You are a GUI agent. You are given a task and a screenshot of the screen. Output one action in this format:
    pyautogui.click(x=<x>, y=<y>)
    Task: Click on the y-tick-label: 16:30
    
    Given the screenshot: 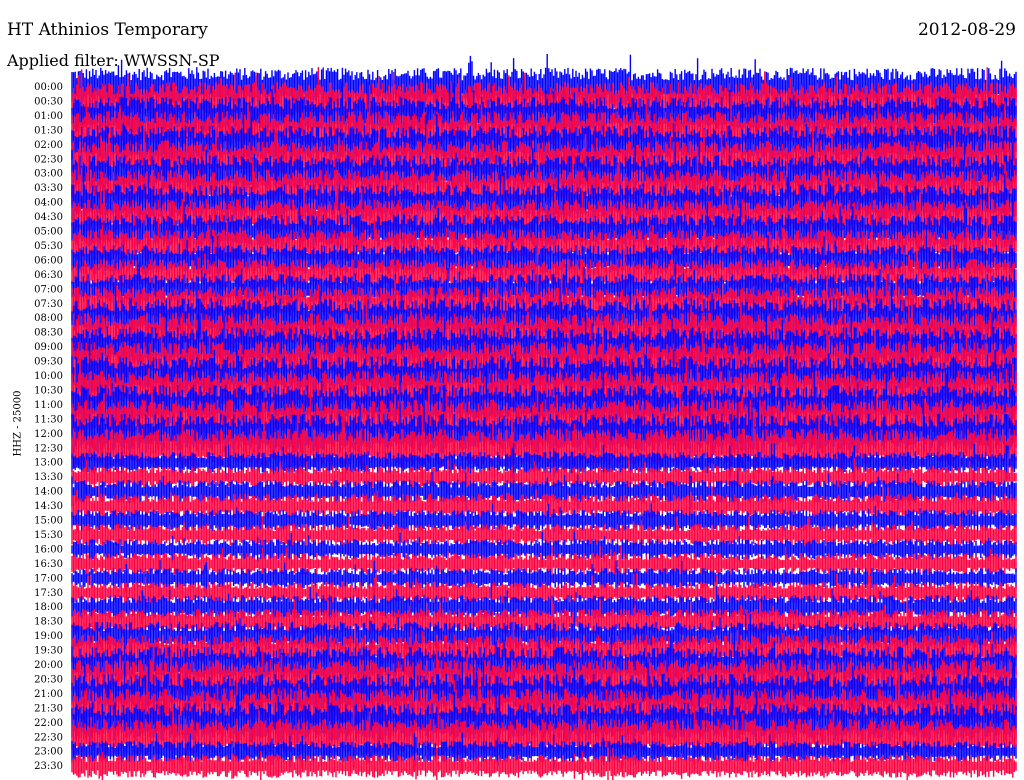 What is the action you would take?
    pyautogui.click(x=48, y=564)
    